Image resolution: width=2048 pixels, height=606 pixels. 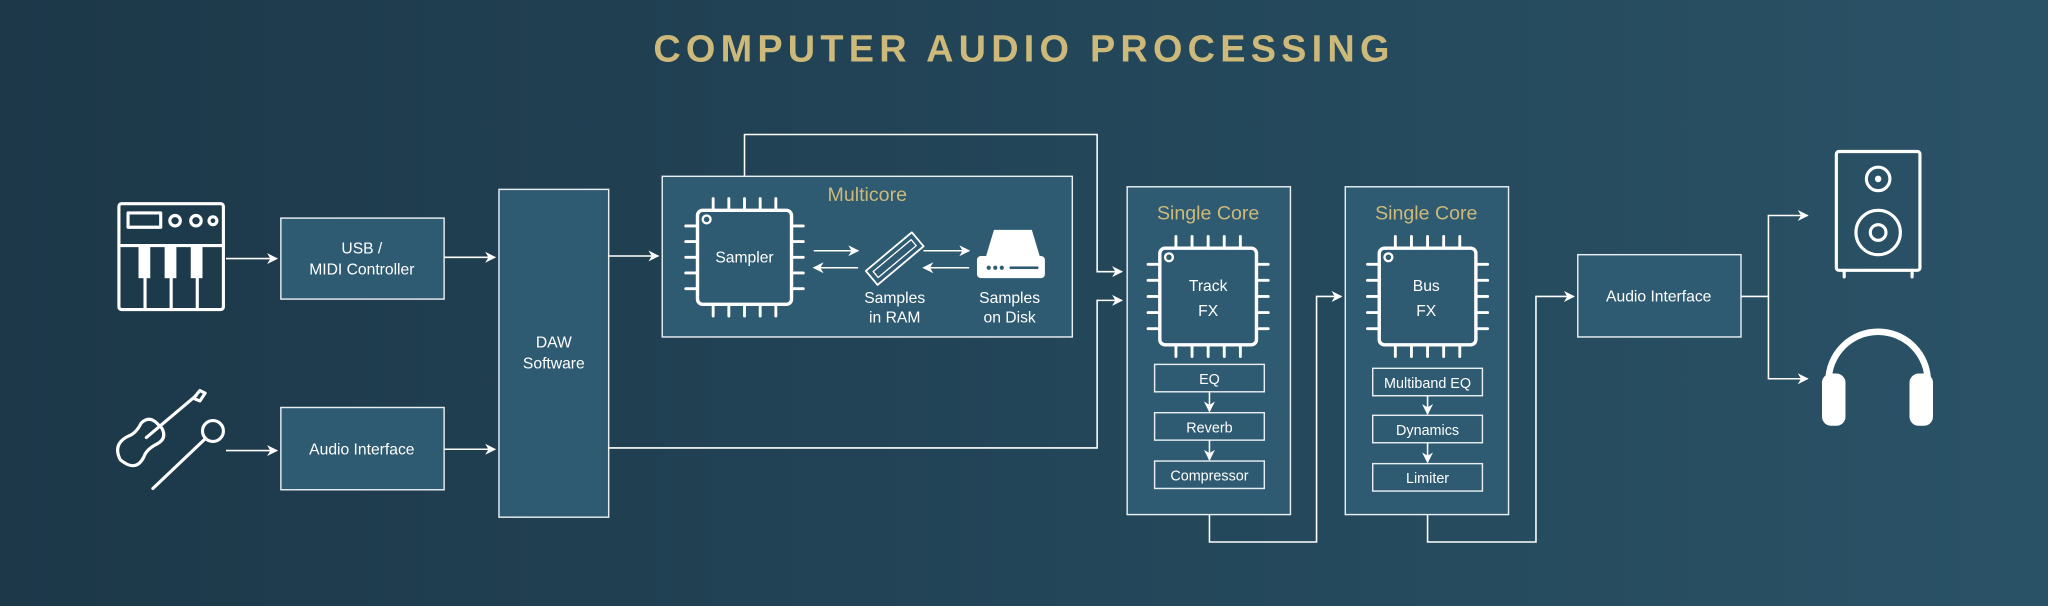 I want to click on fx-chain-item: Multiband EQ, so click(x=1427, y=382).